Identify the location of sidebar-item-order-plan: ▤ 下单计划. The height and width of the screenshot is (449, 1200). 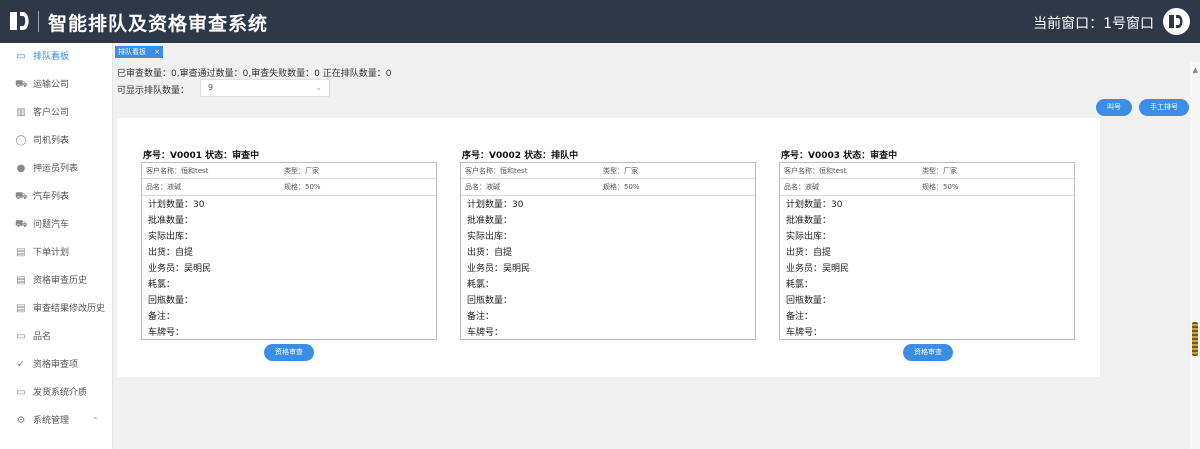
(56, 254).